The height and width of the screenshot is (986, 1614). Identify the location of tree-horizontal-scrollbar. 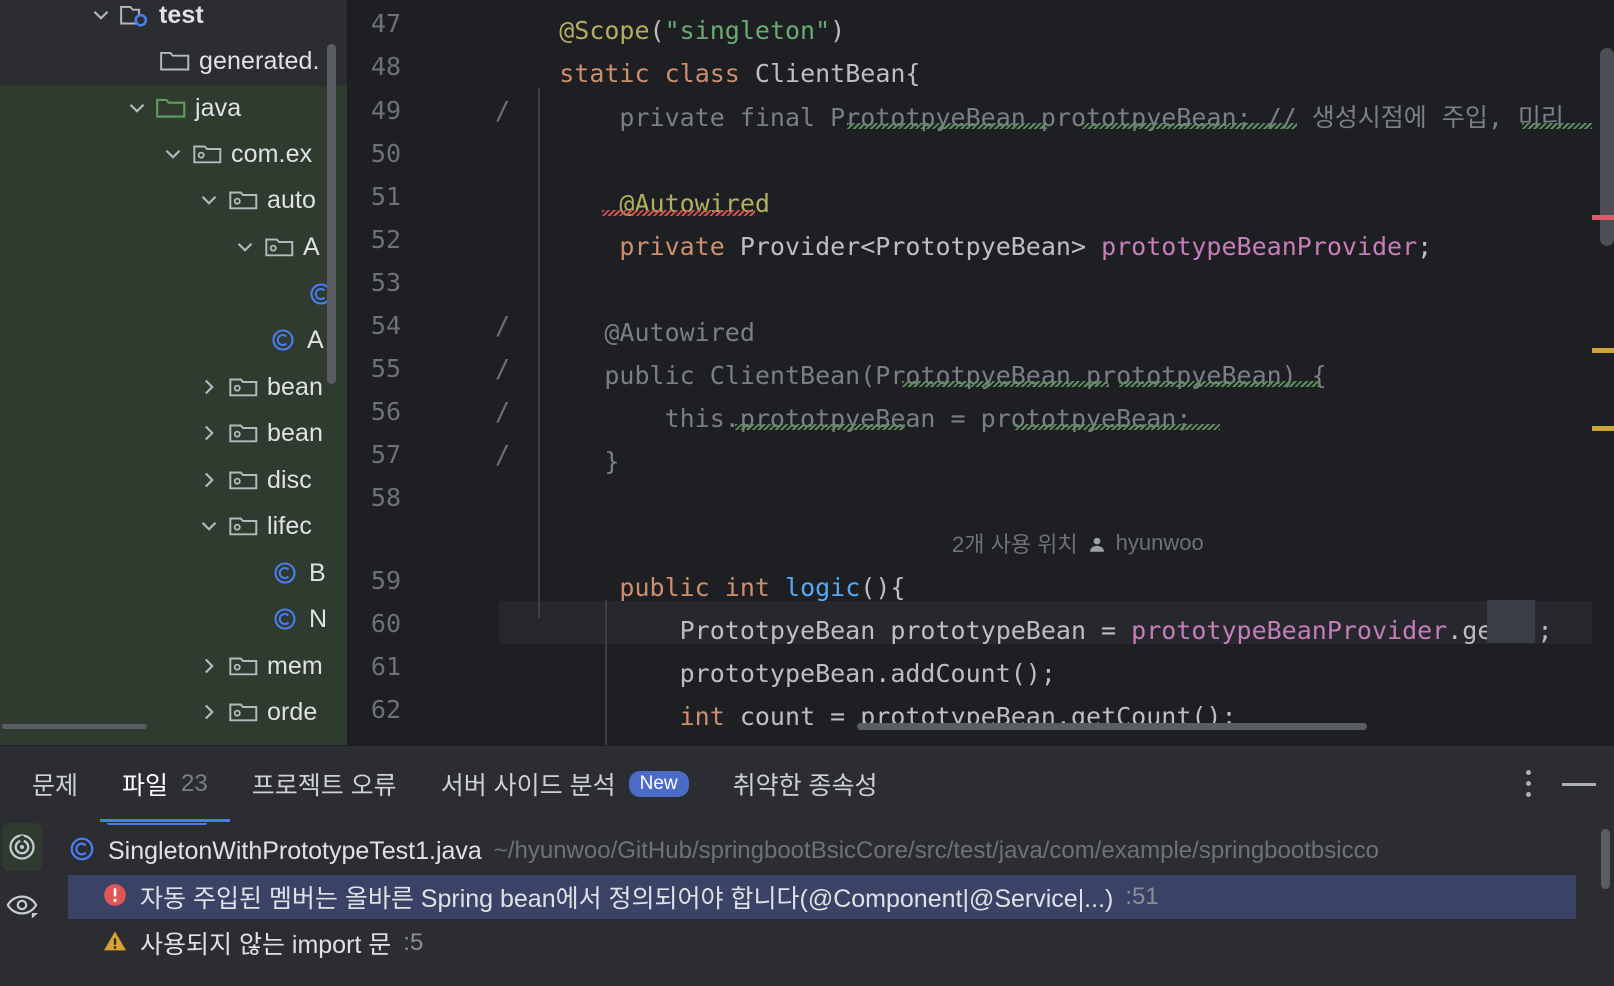
(173, 726).